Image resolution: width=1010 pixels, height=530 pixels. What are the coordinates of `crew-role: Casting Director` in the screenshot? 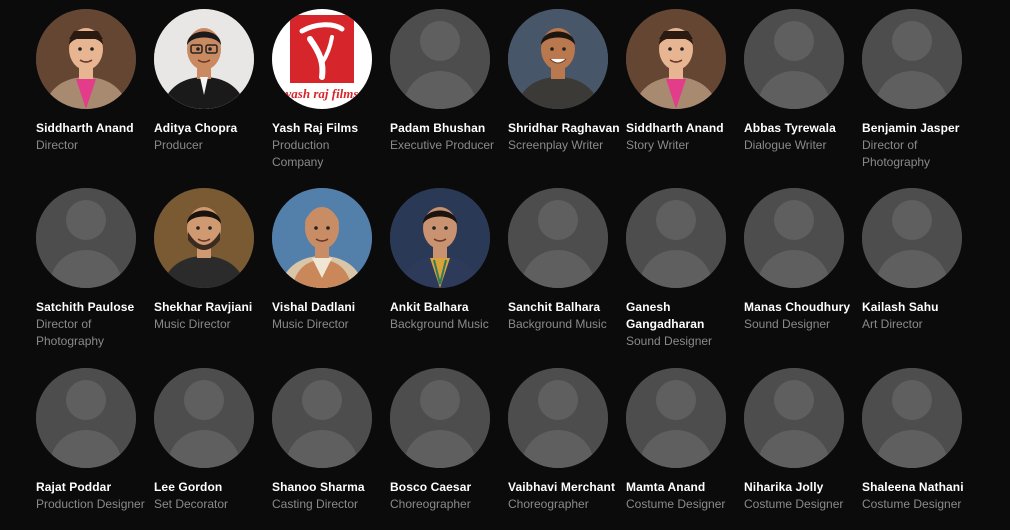 It's located at (315, 504).